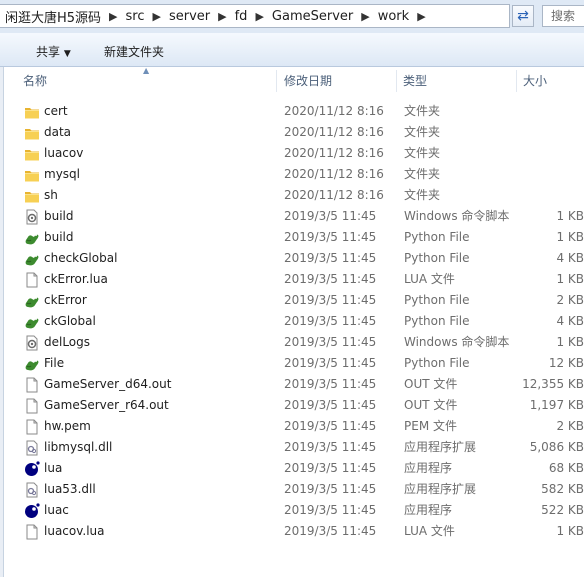 This screenshot has height=577, width=584. Describe the element at coordinates (440, 489) in the screenshot. I see `file-type: 应用程序扩展` at that location.